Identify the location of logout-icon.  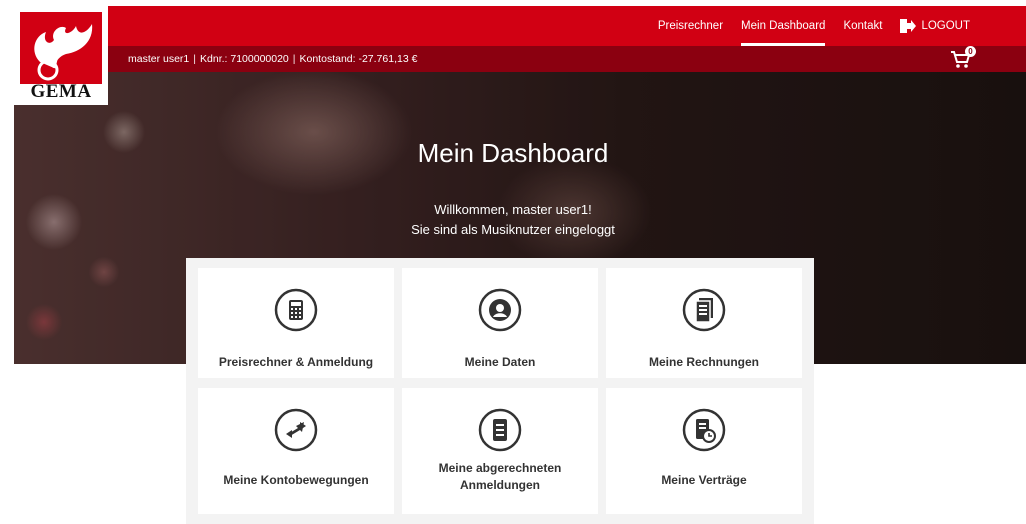
(908, 26).